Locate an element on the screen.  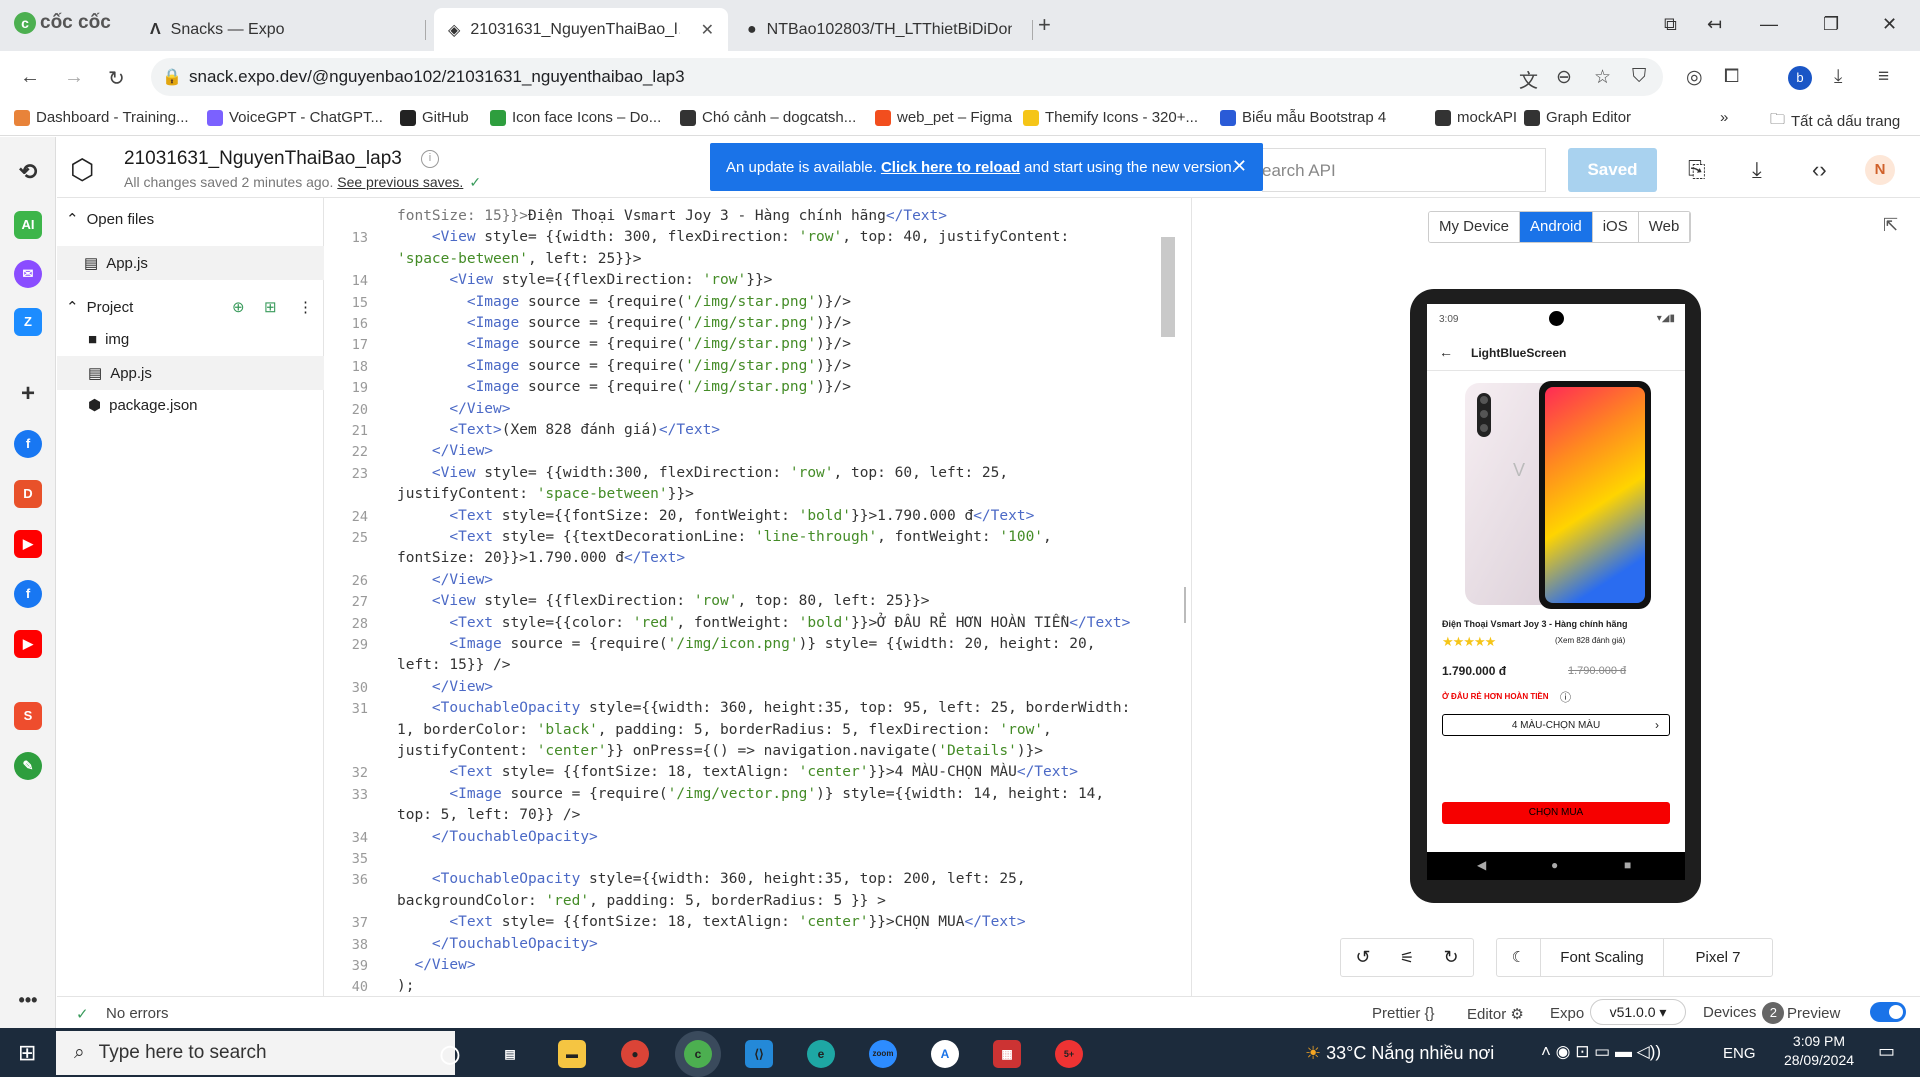
help-icon: ⓘ is located at coordinates (1565, 697).